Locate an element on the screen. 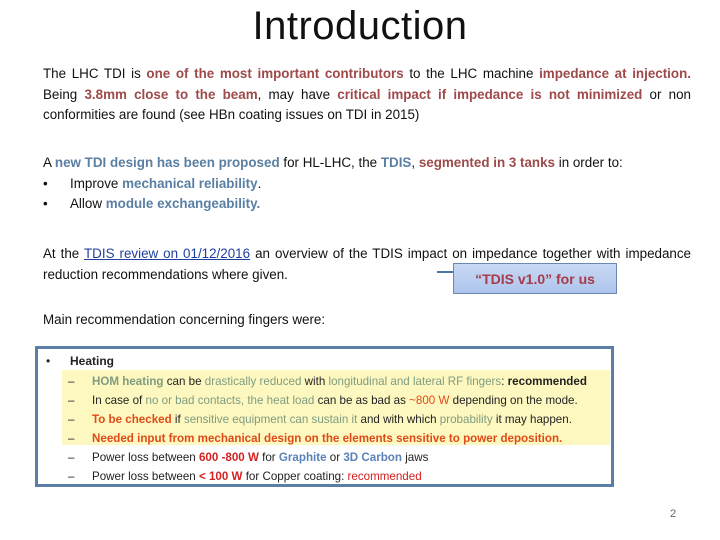 Image resolution: width=720 pixels, height=540 pixels. version-callout: “TDIS v1.0” for us is located at coordinates (535, 278).